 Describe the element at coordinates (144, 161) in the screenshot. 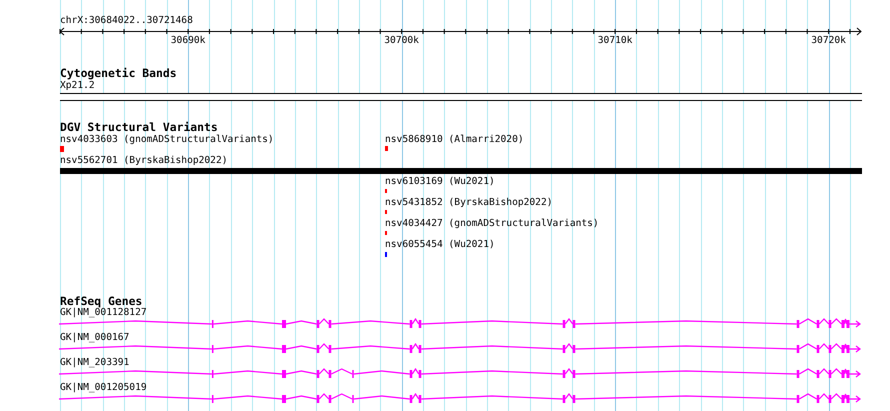

I see `variant-label: nsv5562701 (ByrskaBishop2022)` at that location.